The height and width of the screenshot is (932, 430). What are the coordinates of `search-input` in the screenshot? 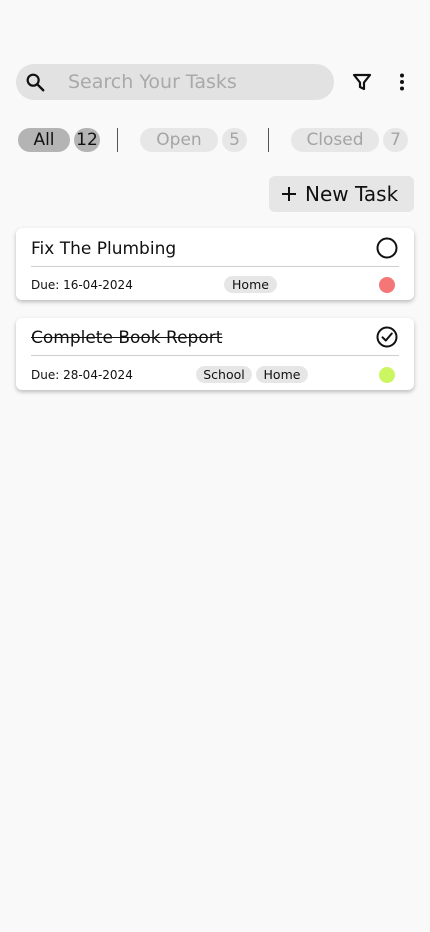 It's located at (193, 82).